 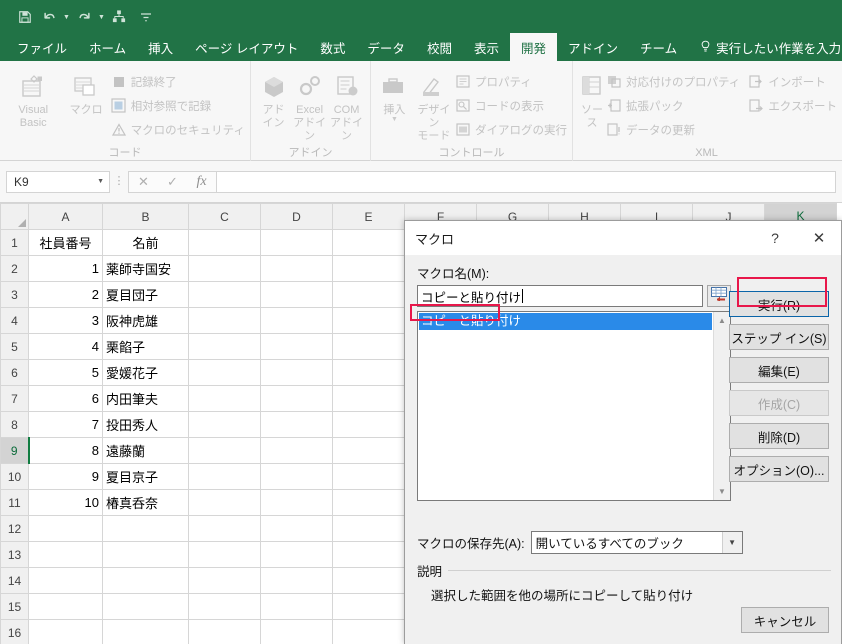 What do you see at coordinates (296, 631) in the screenshot?
I see `cell-d16` at bounding box center [296, 631].